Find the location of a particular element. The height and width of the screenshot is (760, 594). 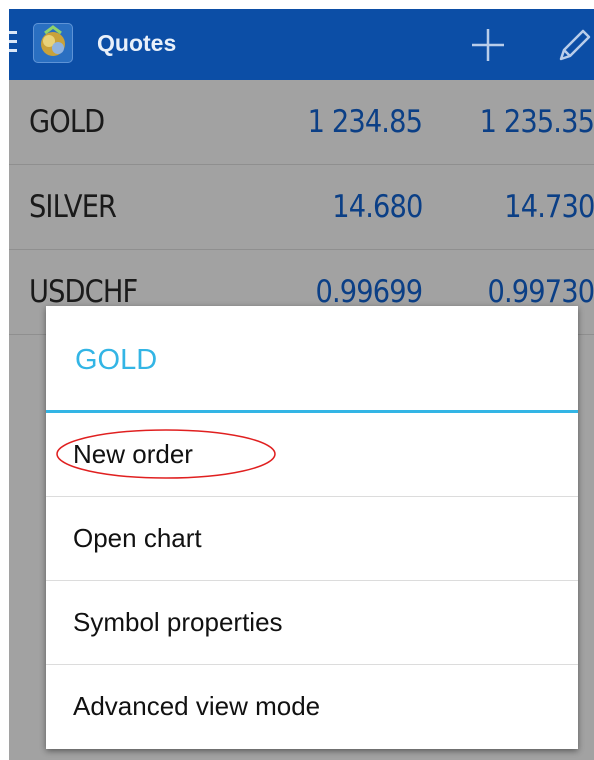

quote-bid: 14.680 is located at coordinates (377, 207).